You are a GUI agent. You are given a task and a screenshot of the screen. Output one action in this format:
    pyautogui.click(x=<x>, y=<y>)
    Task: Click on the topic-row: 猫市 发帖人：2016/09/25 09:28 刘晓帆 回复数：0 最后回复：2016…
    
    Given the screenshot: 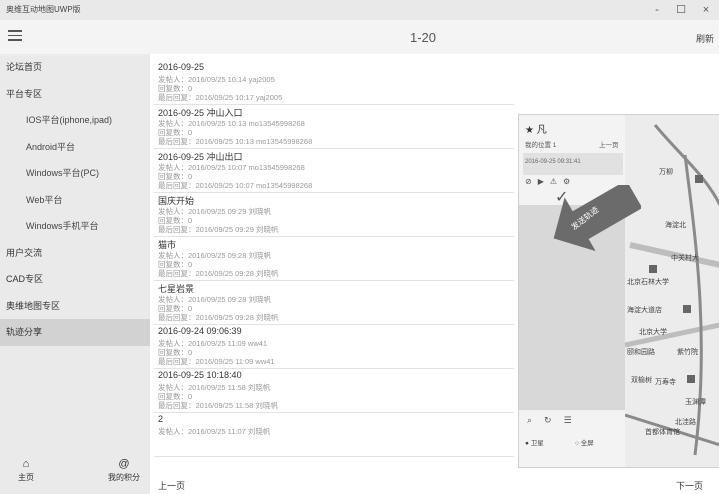 What is the action you would take?
    pyautogui.click(x=334, y=258)
    